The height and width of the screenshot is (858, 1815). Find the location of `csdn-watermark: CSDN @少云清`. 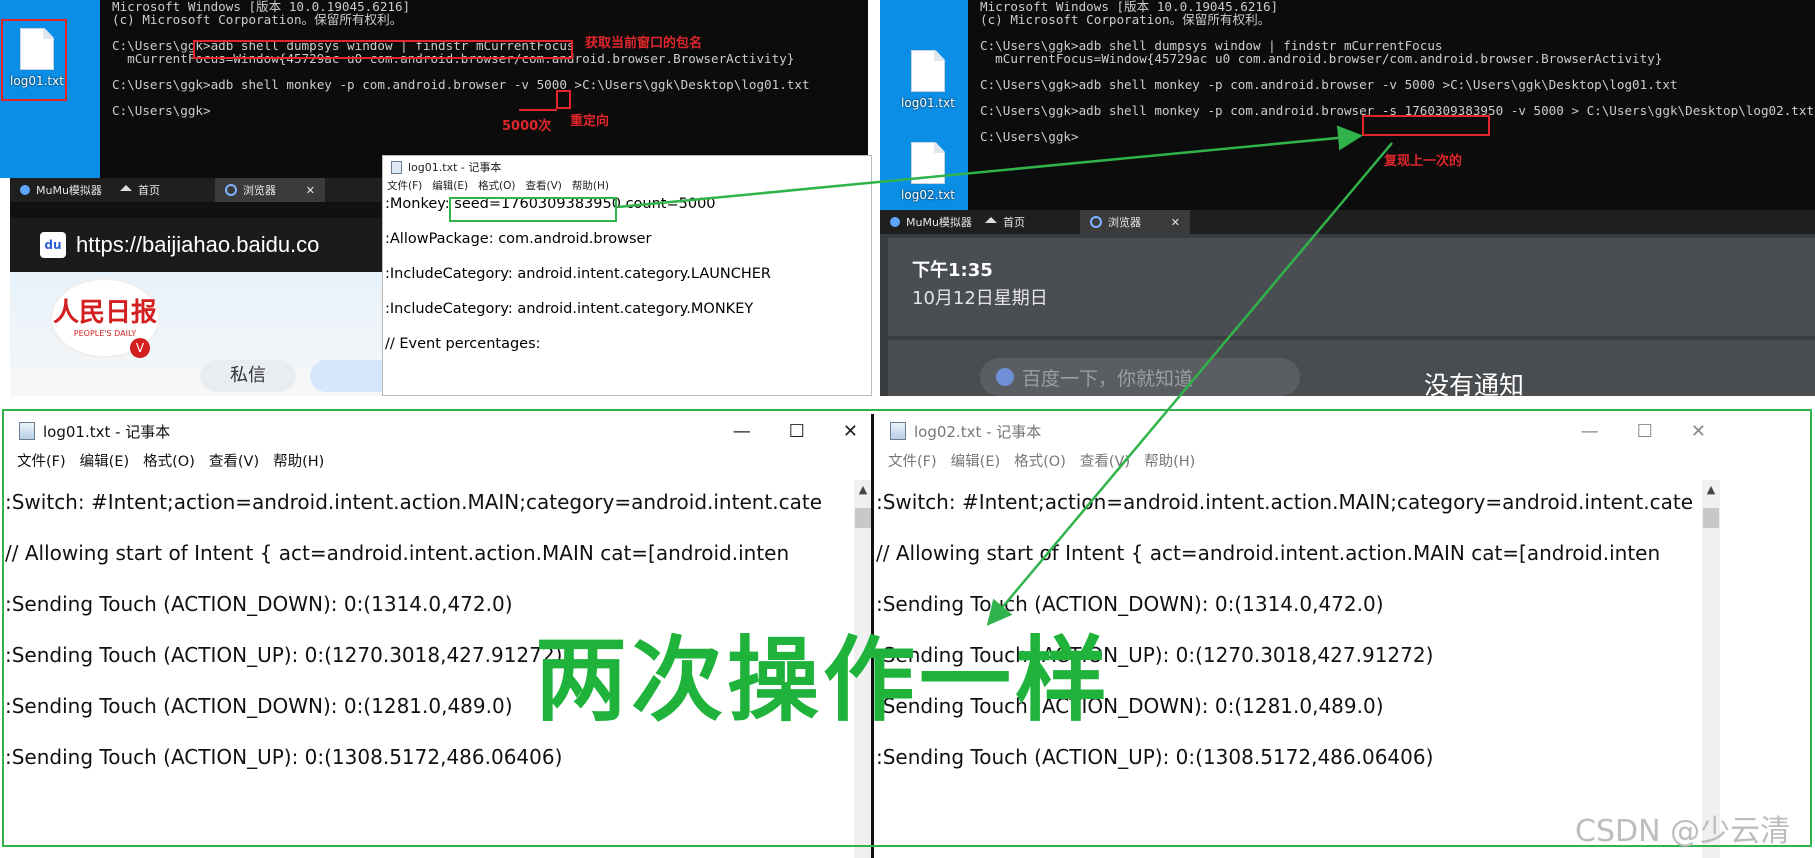

csdn-watermark: CSDN @少云清 is located at coordinates (1683, 831).